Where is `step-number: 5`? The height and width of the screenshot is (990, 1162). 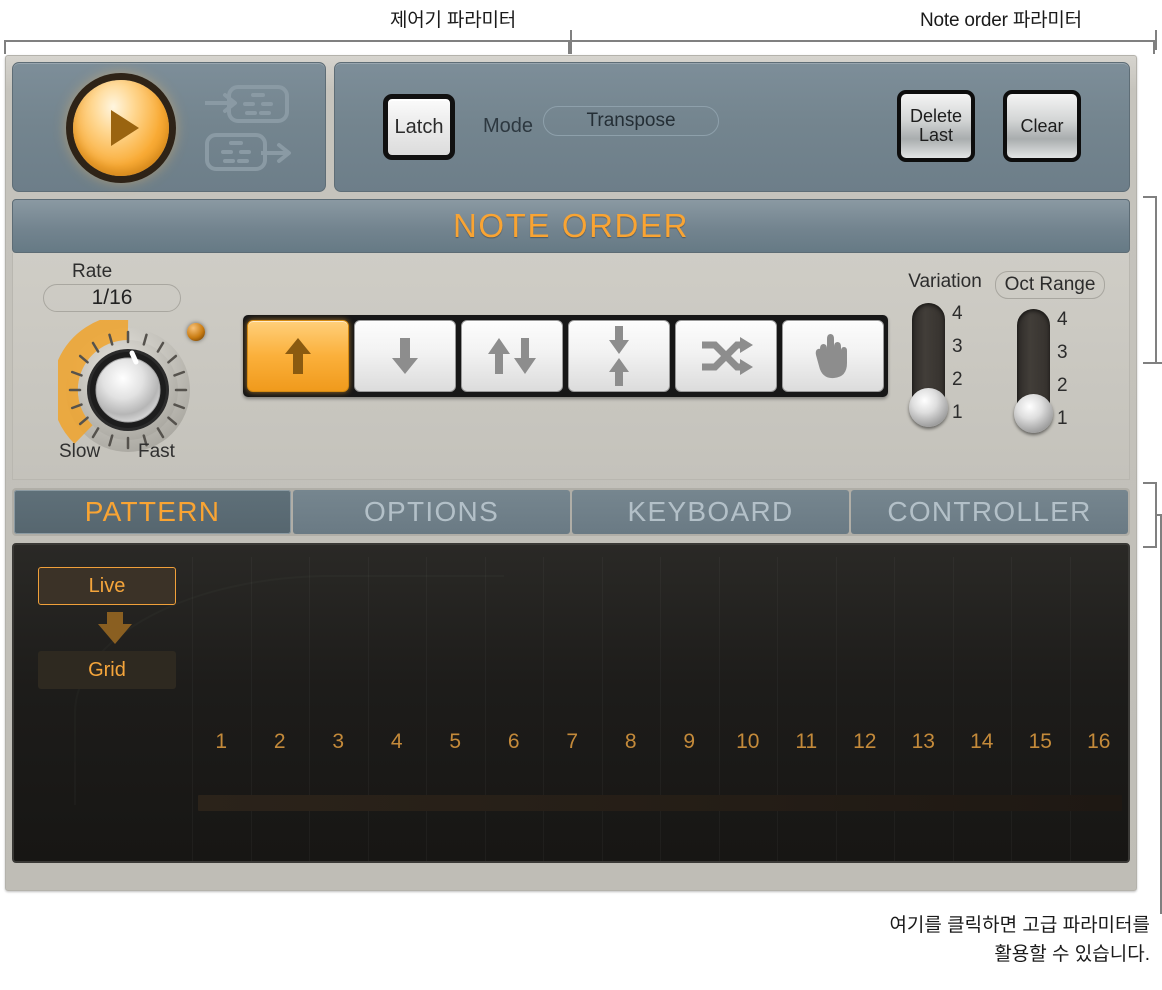
step-number: 5 is located at coordinates (455, 742).